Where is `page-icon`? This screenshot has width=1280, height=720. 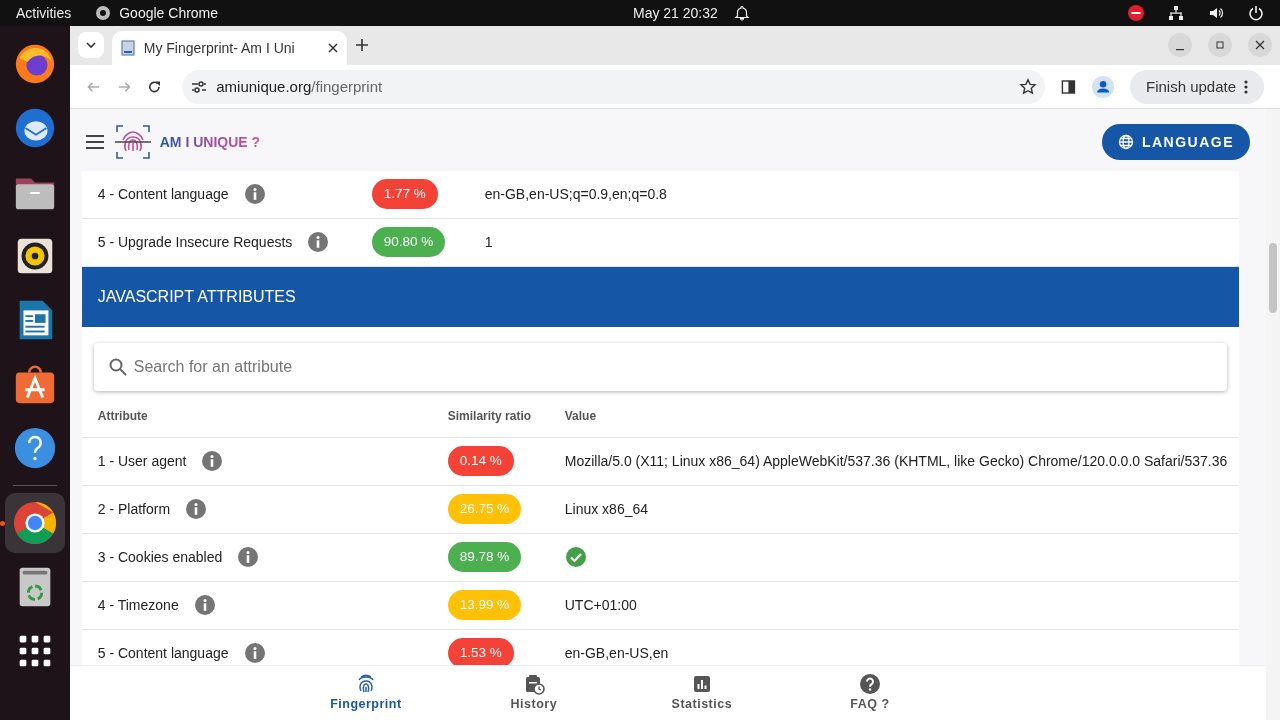
page-icon is located at coordinates (127, 48).